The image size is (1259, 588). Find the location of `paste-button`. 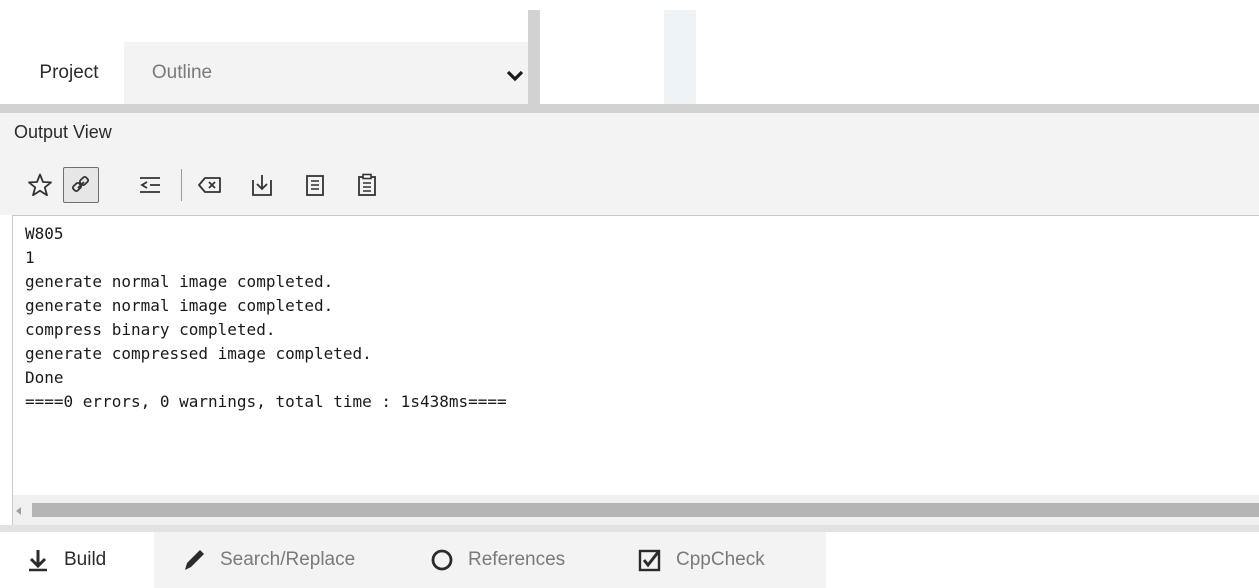

paste-button is located at coordinates (367, 185).